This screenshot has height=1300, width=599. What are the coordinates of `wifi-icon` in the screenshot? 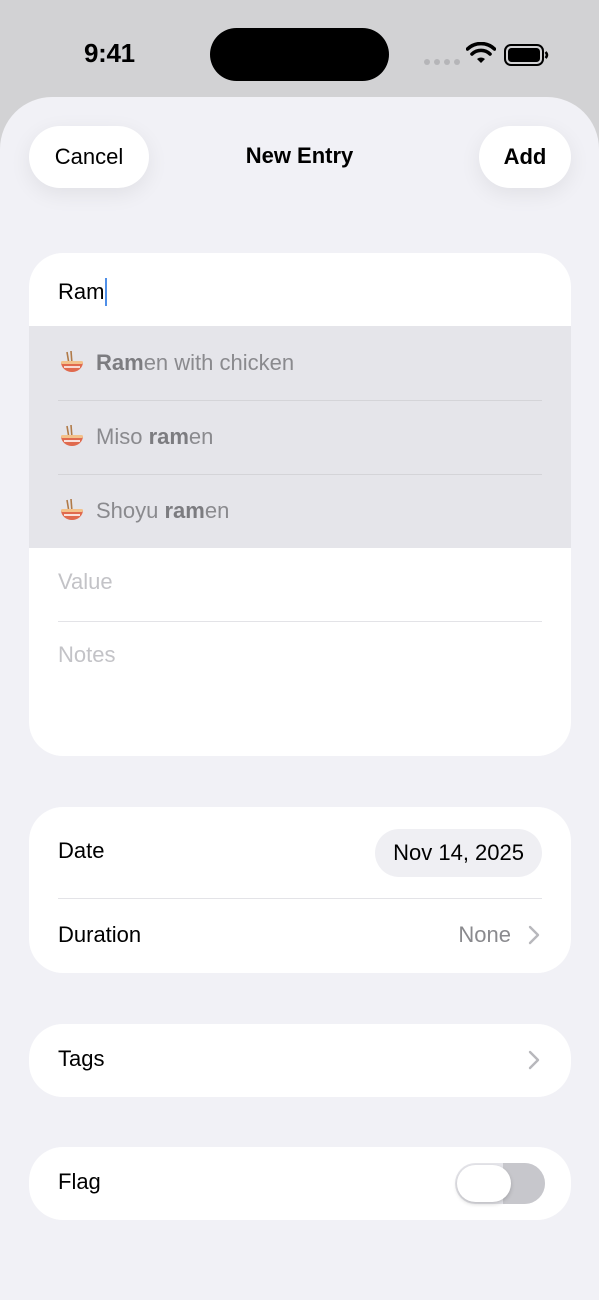 It's located at (481, 52).